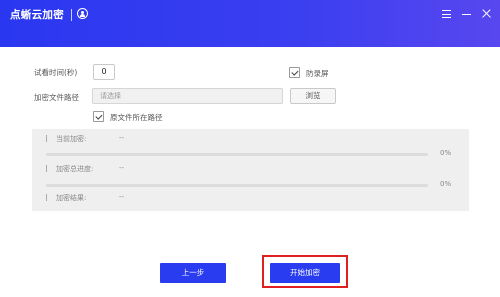 This screenshot has height=297, width=500. I want to click on current-progress-percent: 0%, so click(446, 153).